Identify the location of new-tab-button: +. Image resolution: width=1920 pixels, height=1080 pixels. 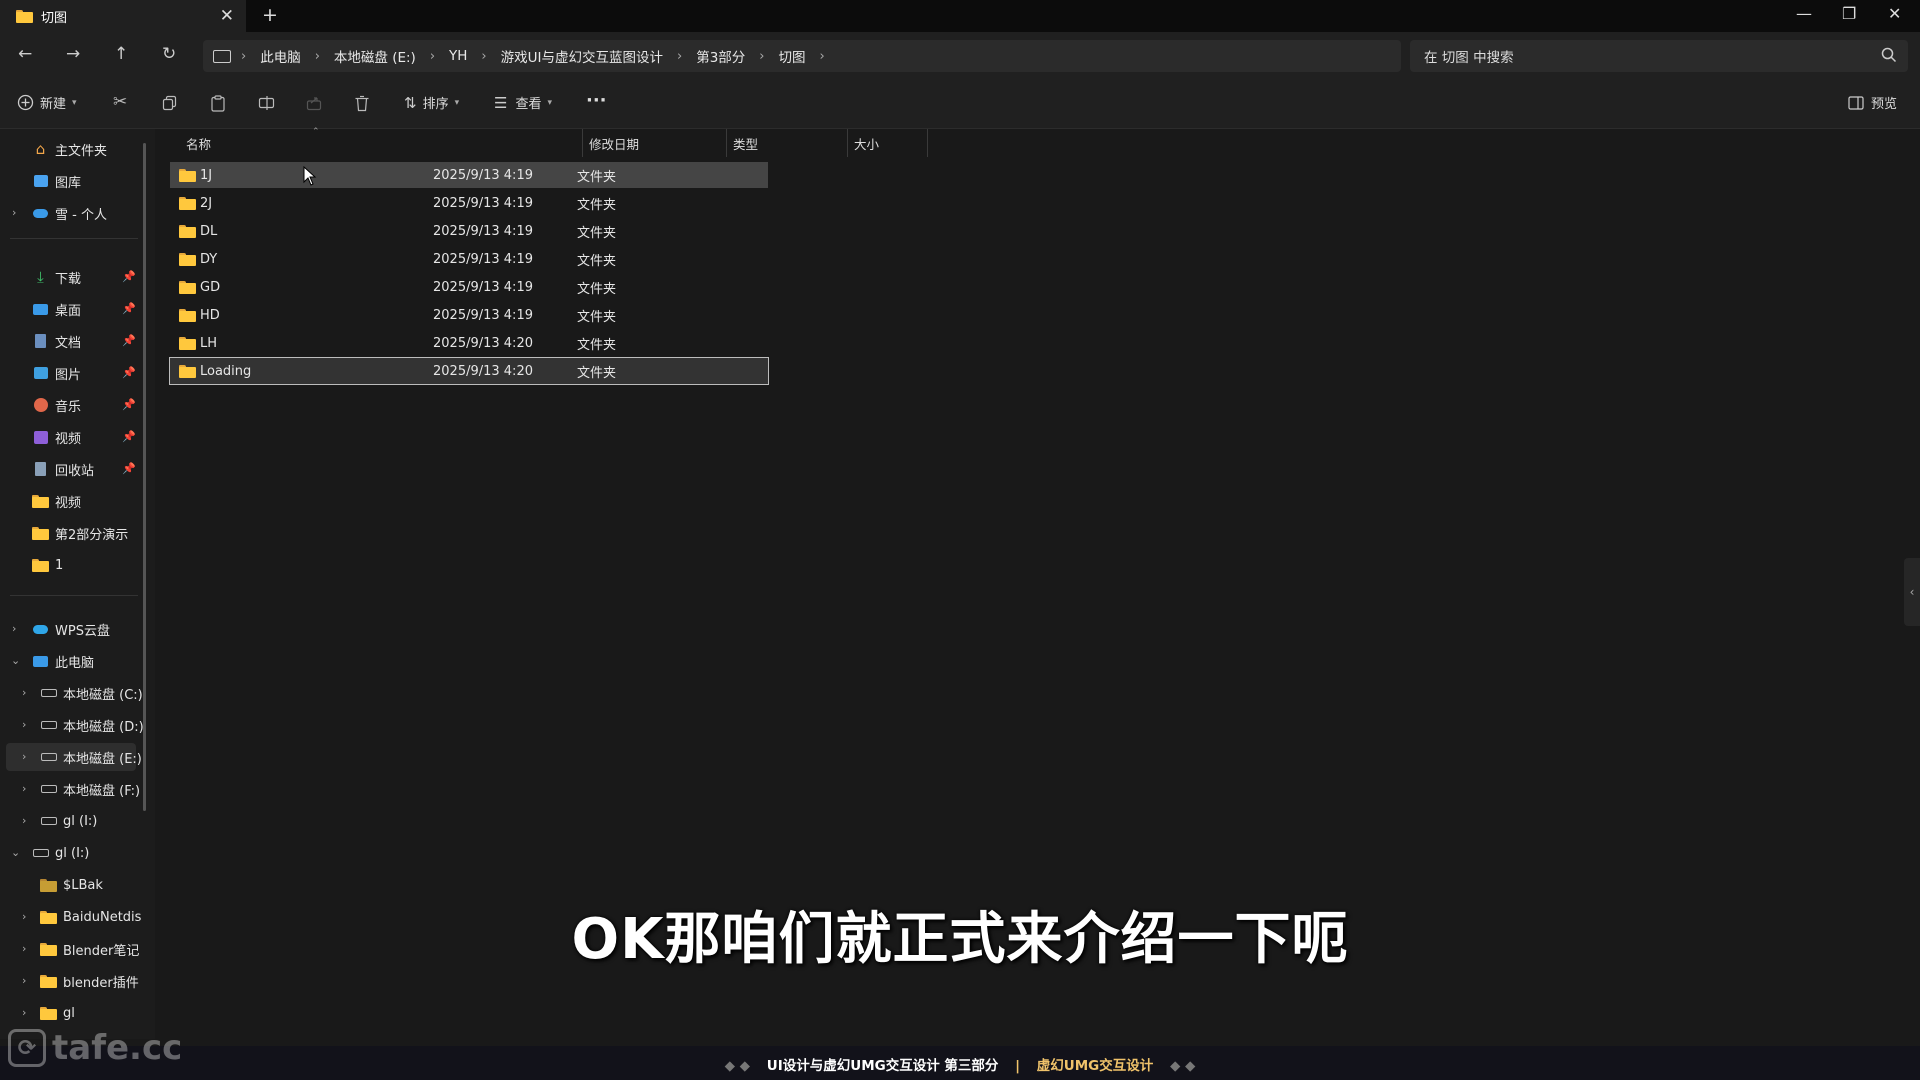
(270, 15).